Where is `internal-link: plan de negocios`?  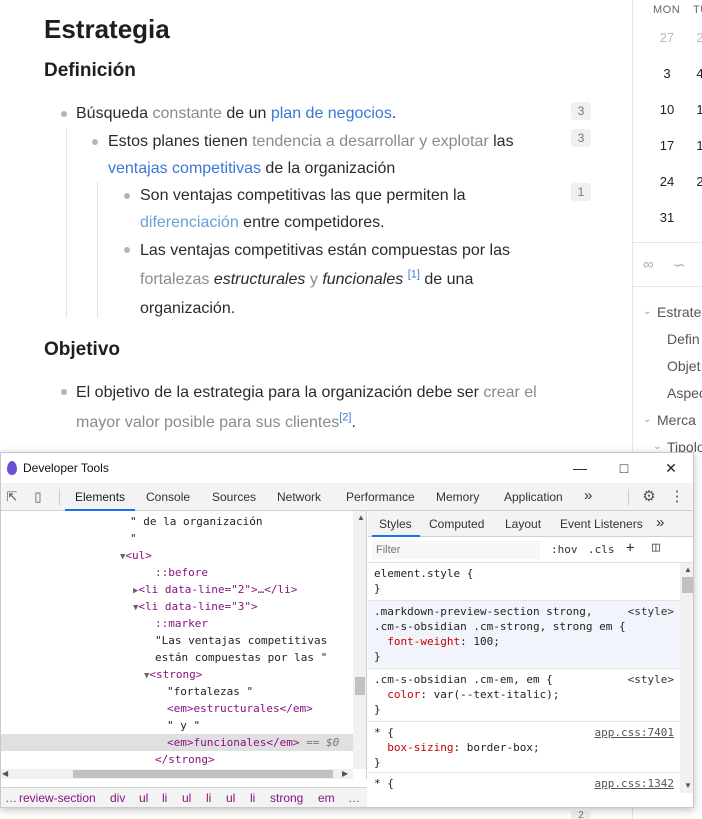 internal-link: plan de negocios is located at coordinates (331, 113).